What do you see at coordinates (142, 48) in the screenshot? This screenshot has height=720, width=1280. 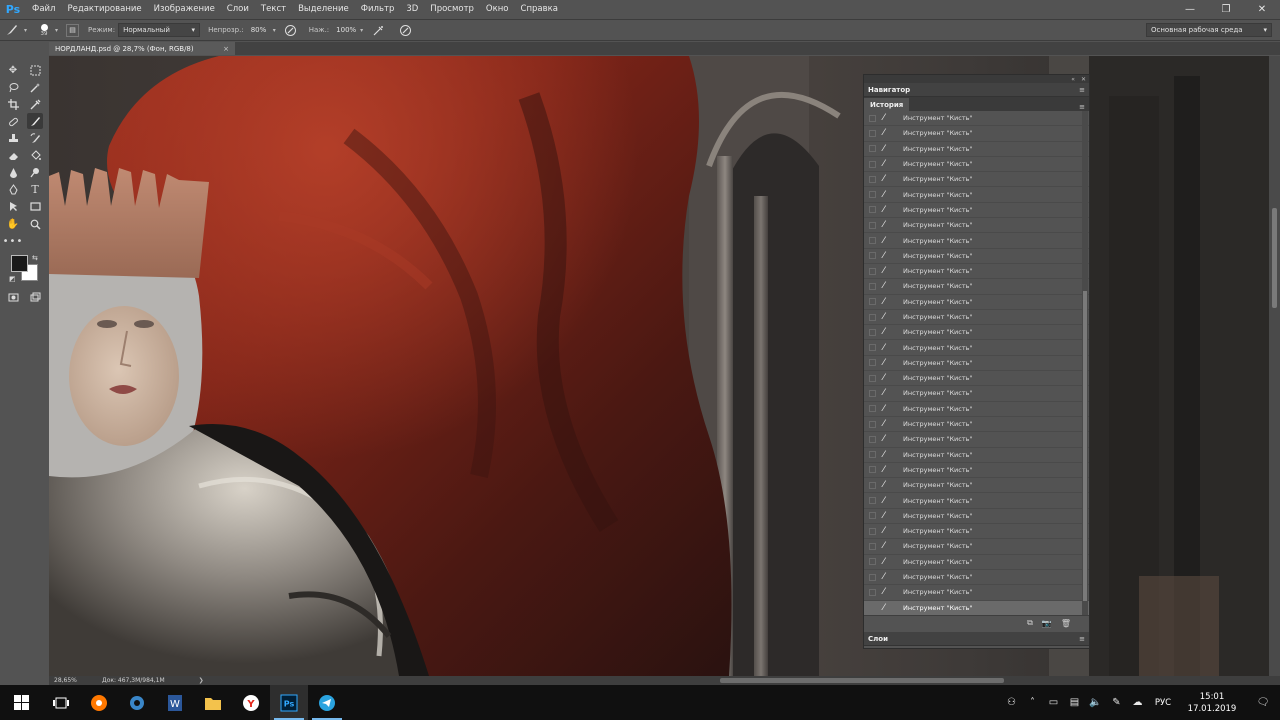 I see `document-tab: НОРДЛАНД.psd @ 28,7% (Фон, RGB/8) ×` at bounding box center [142, 48].